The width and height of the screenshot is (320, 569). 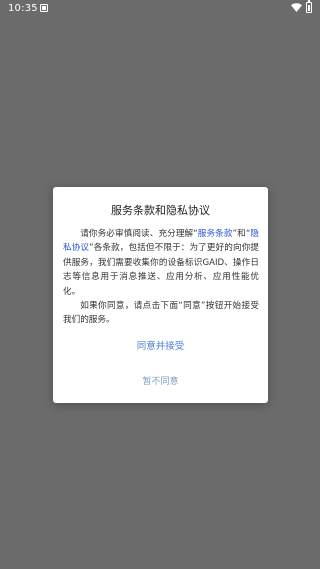 What do you see at coordinates (296, 7) in the screenshot?
I see `wifi-icon` at bounding box center [296, 7].